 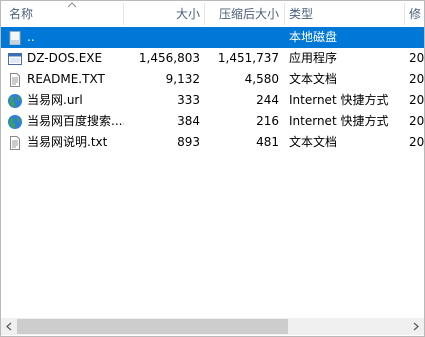 I want to click on file-row: DZ-DOS.EXE 1,456,803 1,451,737 应用程序 20, so click(x=212, y=58).